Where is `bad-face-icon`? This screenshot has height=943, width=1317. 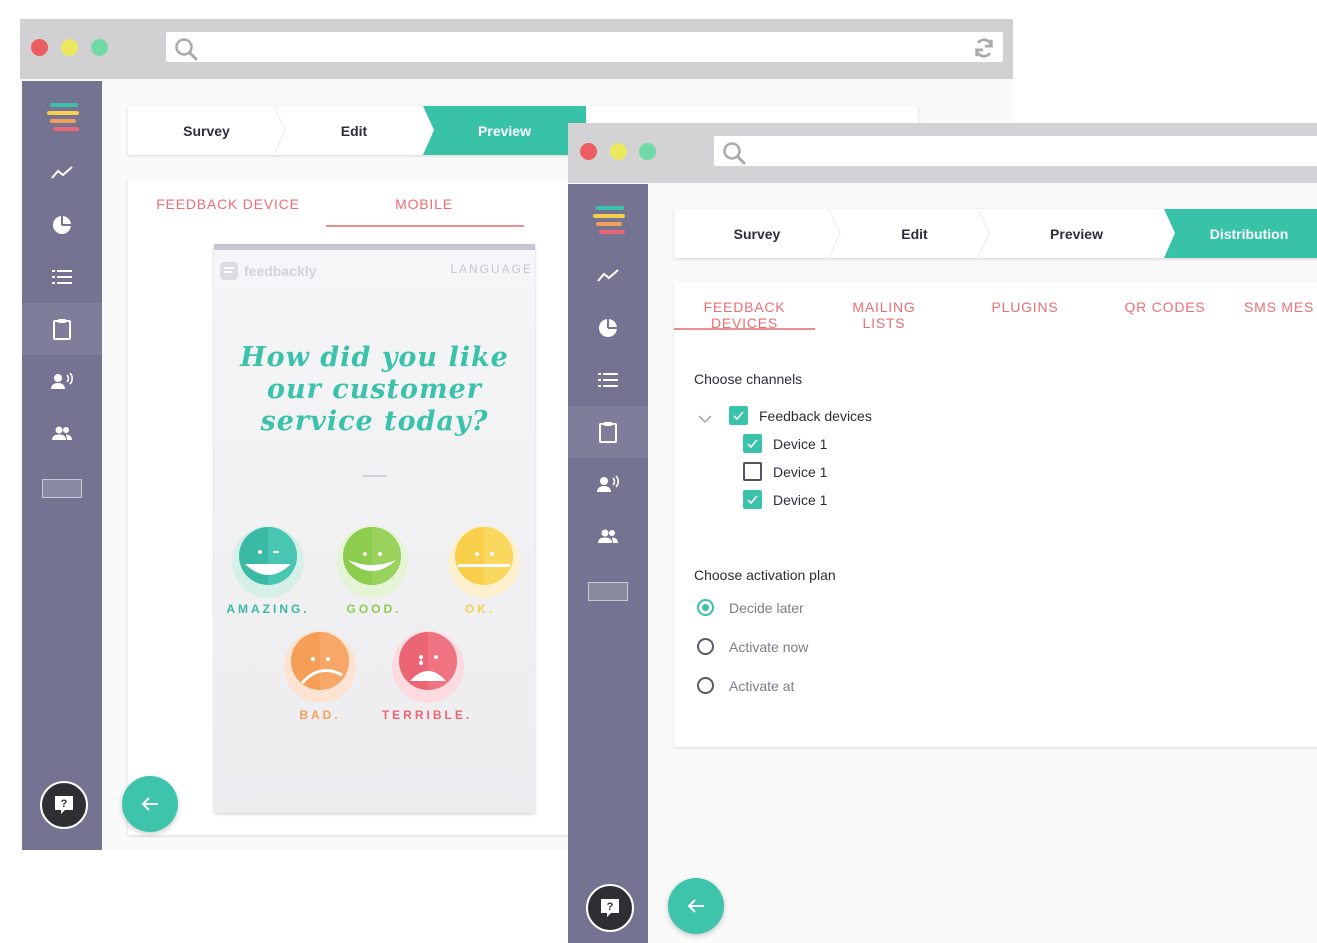
bad-face-icon is located at coordinates (320, 667).